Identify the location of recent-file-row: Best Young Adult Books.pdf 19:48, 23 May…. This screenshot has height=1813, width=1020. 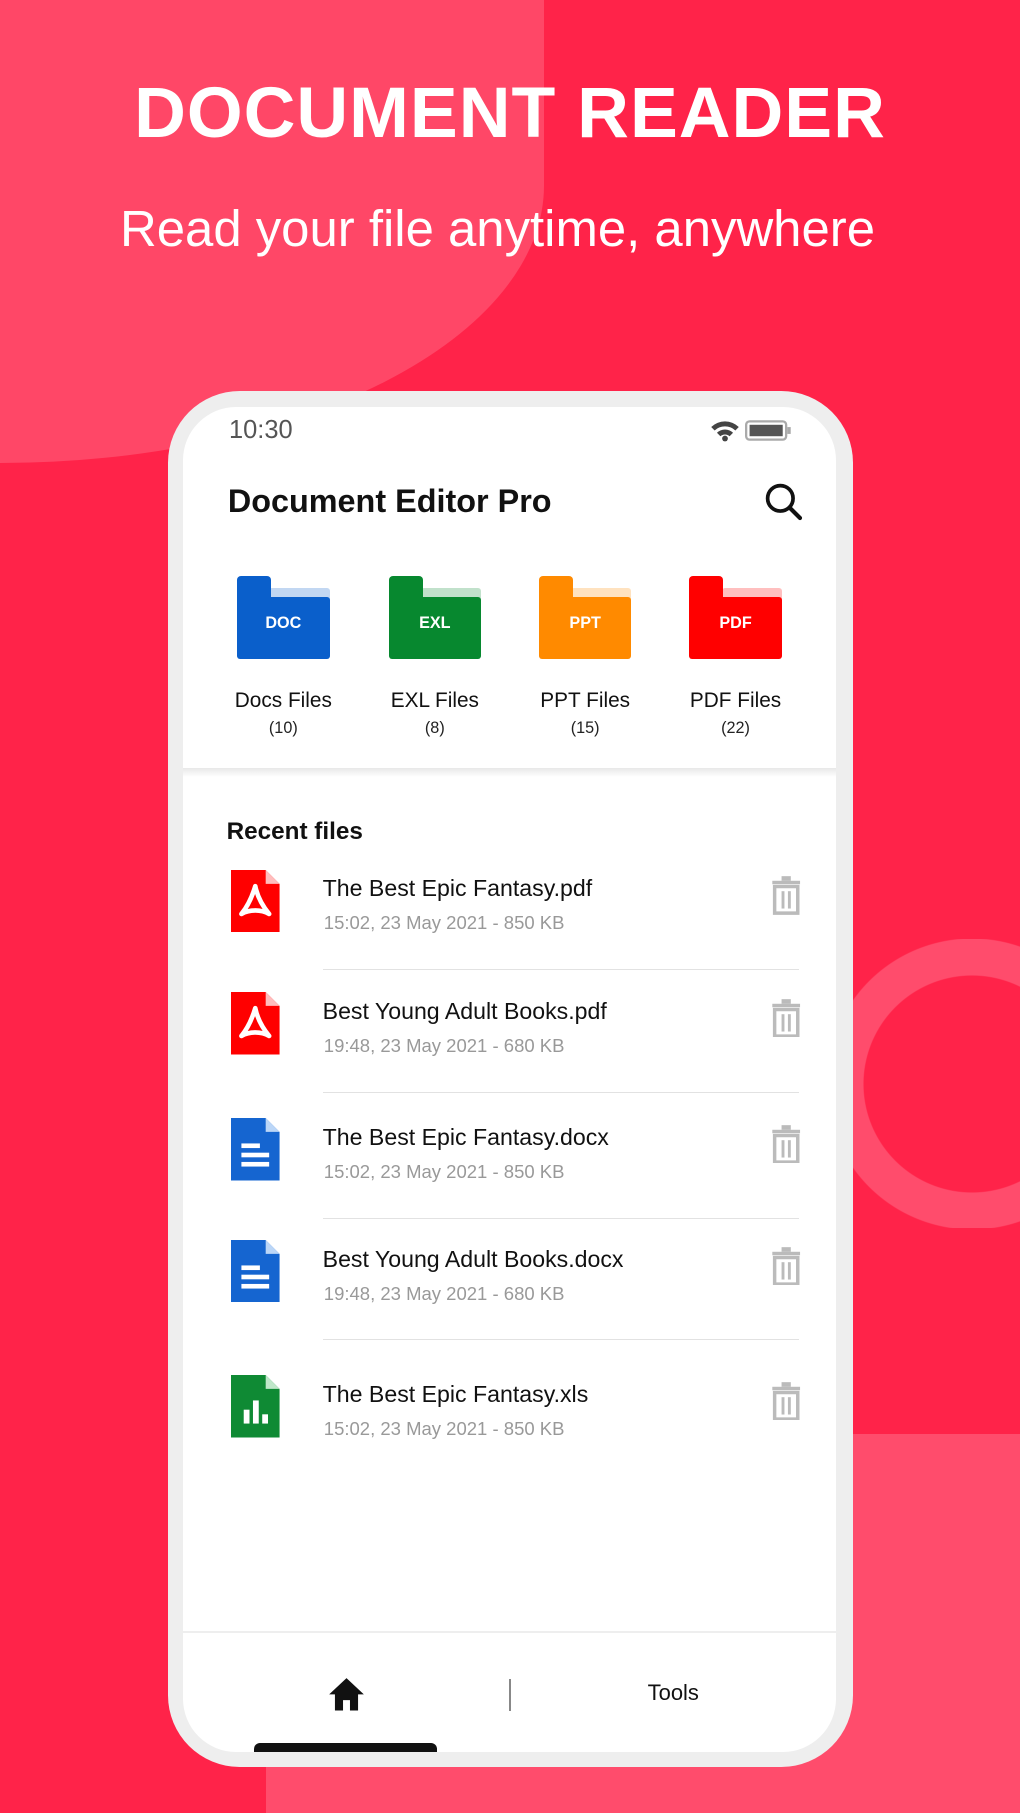
(509, 1041).